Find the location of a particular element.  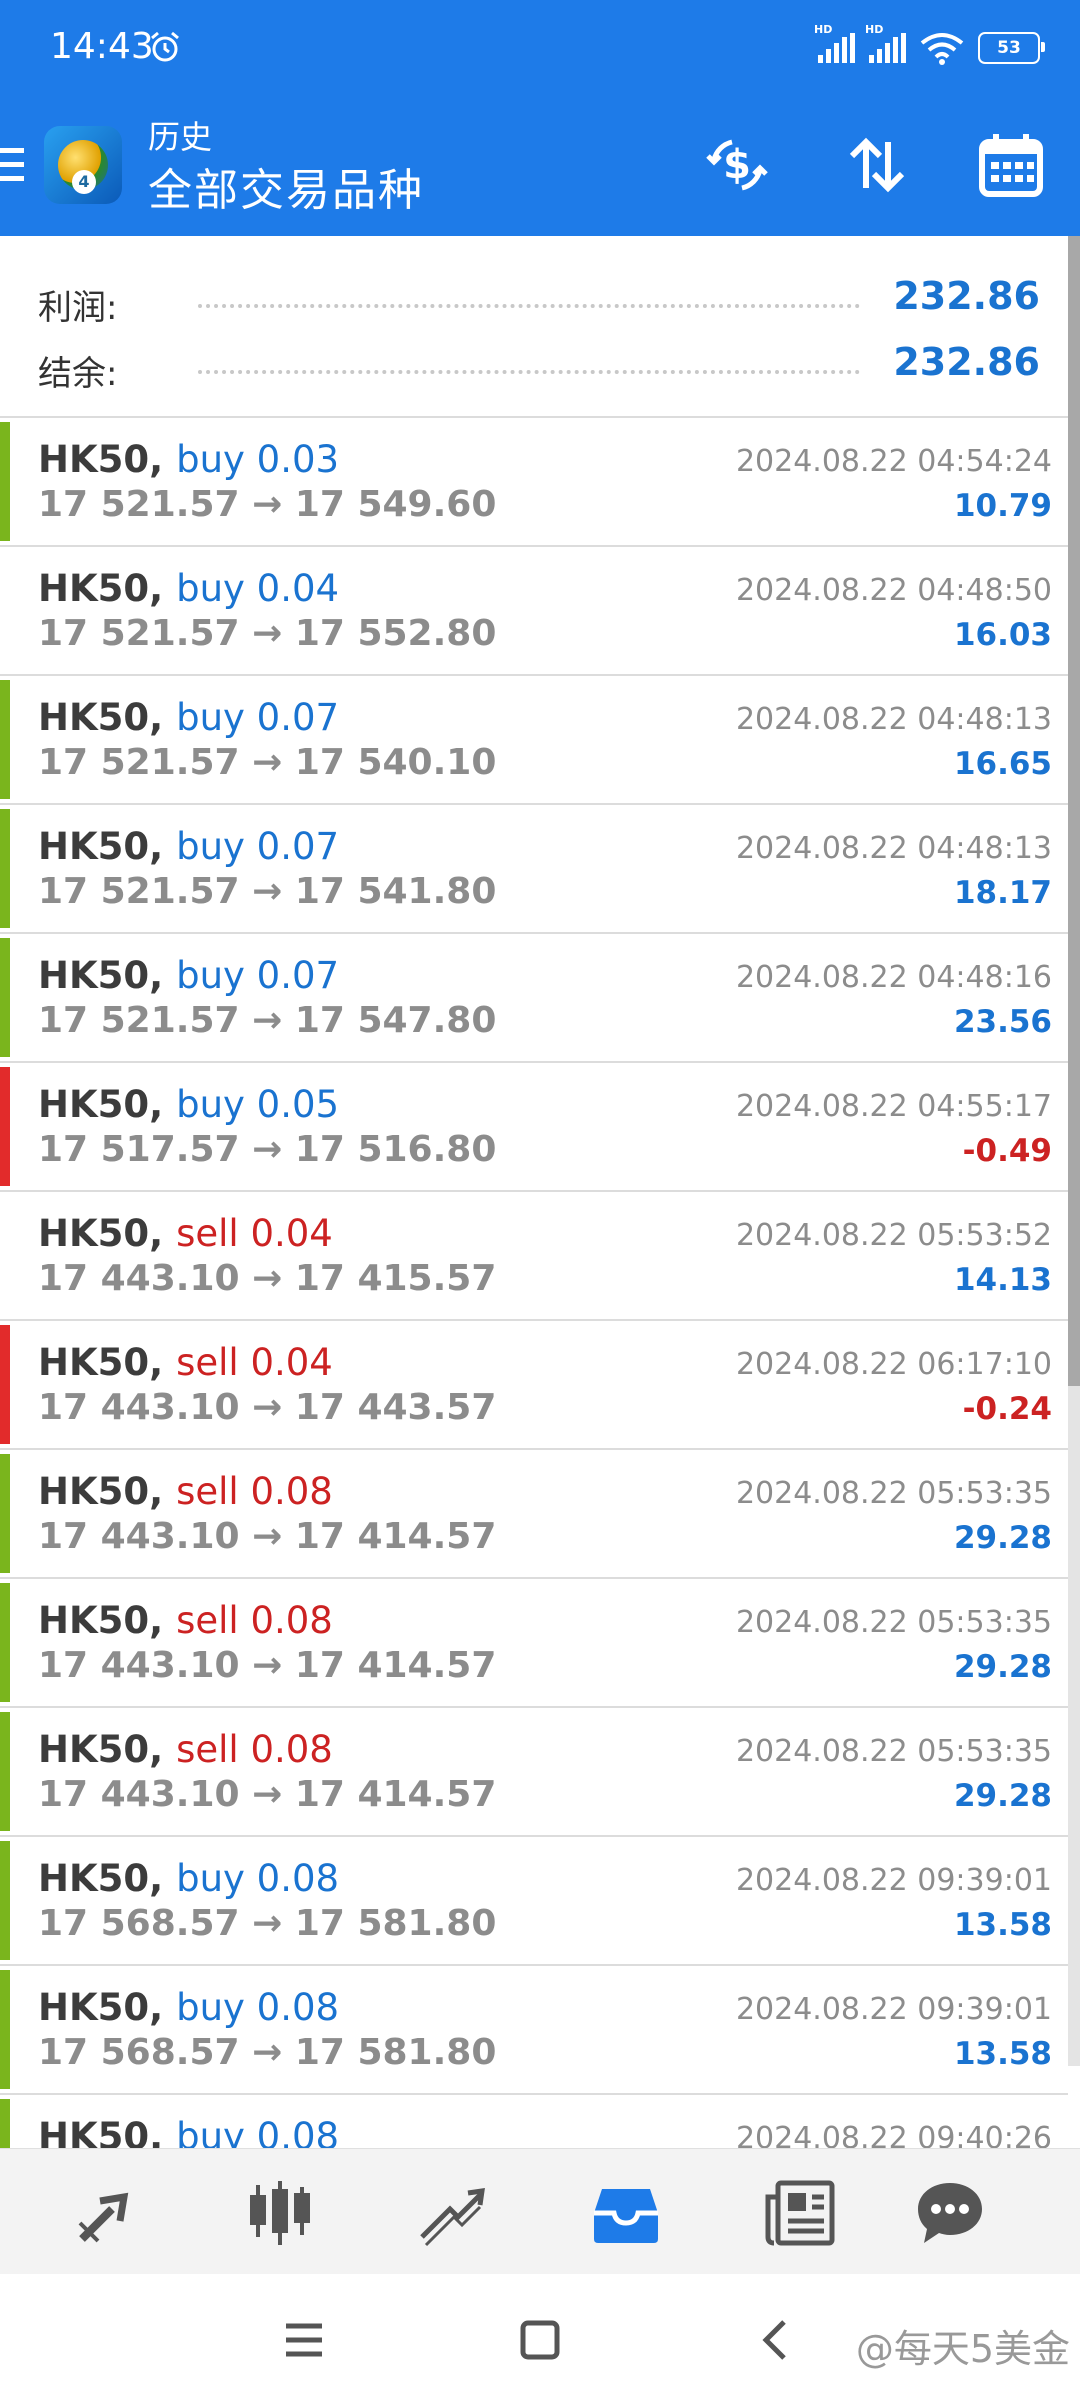

home-square-icon is located at coordinates (540, 2340).